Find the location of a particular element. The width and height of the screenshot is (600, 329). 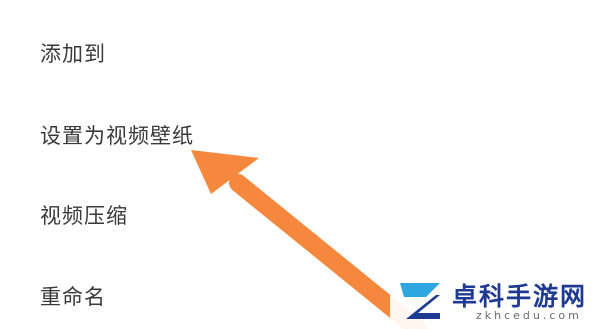

watermark-logo-icon is located at coordinates (420, 301).